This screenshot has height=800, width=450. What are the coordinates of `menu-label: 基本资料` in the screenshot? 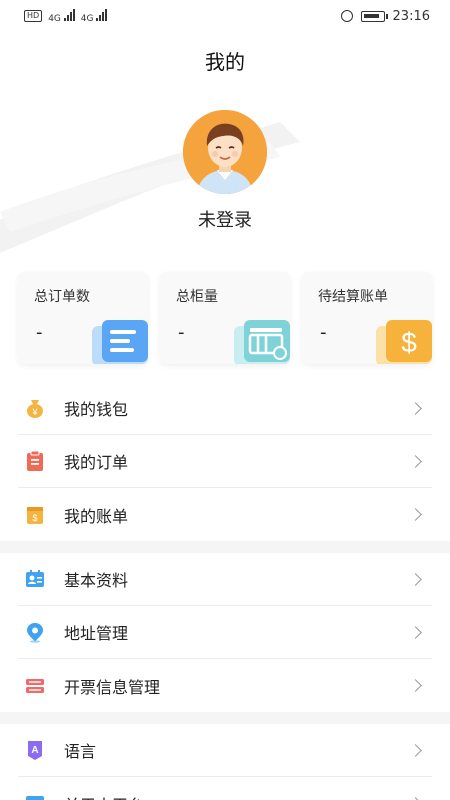 It's located at (96, 580).